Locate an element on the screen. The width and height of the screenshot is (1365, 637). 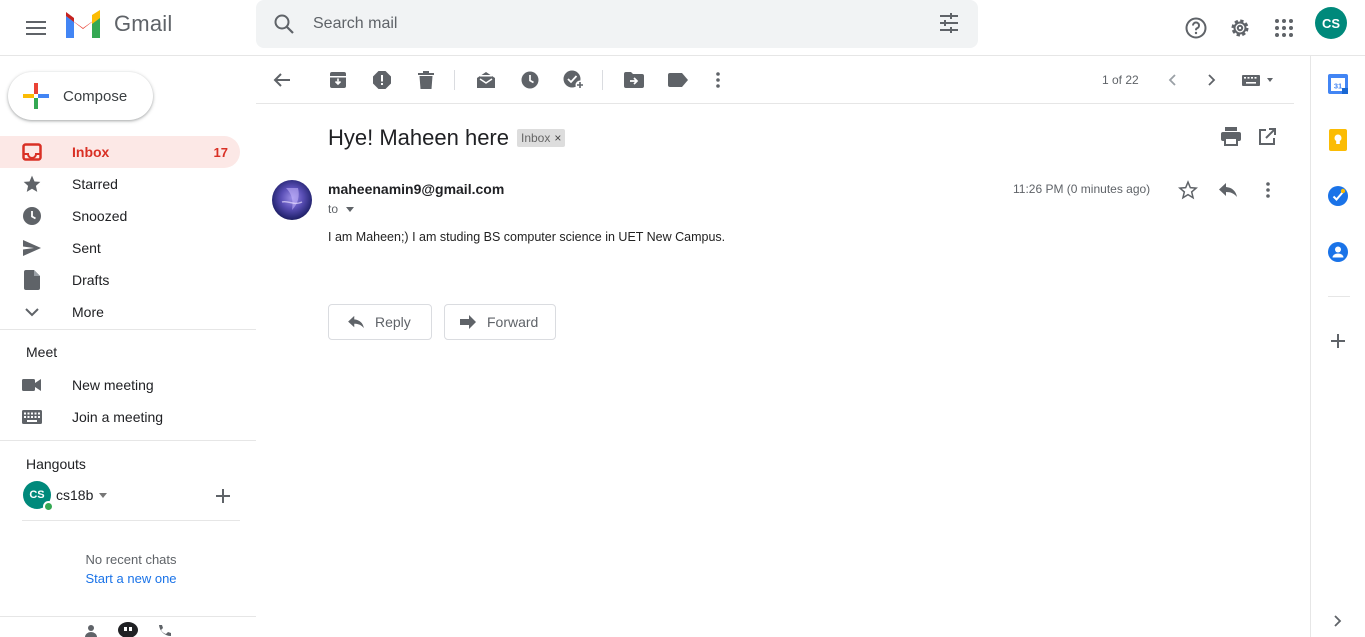
clock-icon is located at coordinates (36, 216).